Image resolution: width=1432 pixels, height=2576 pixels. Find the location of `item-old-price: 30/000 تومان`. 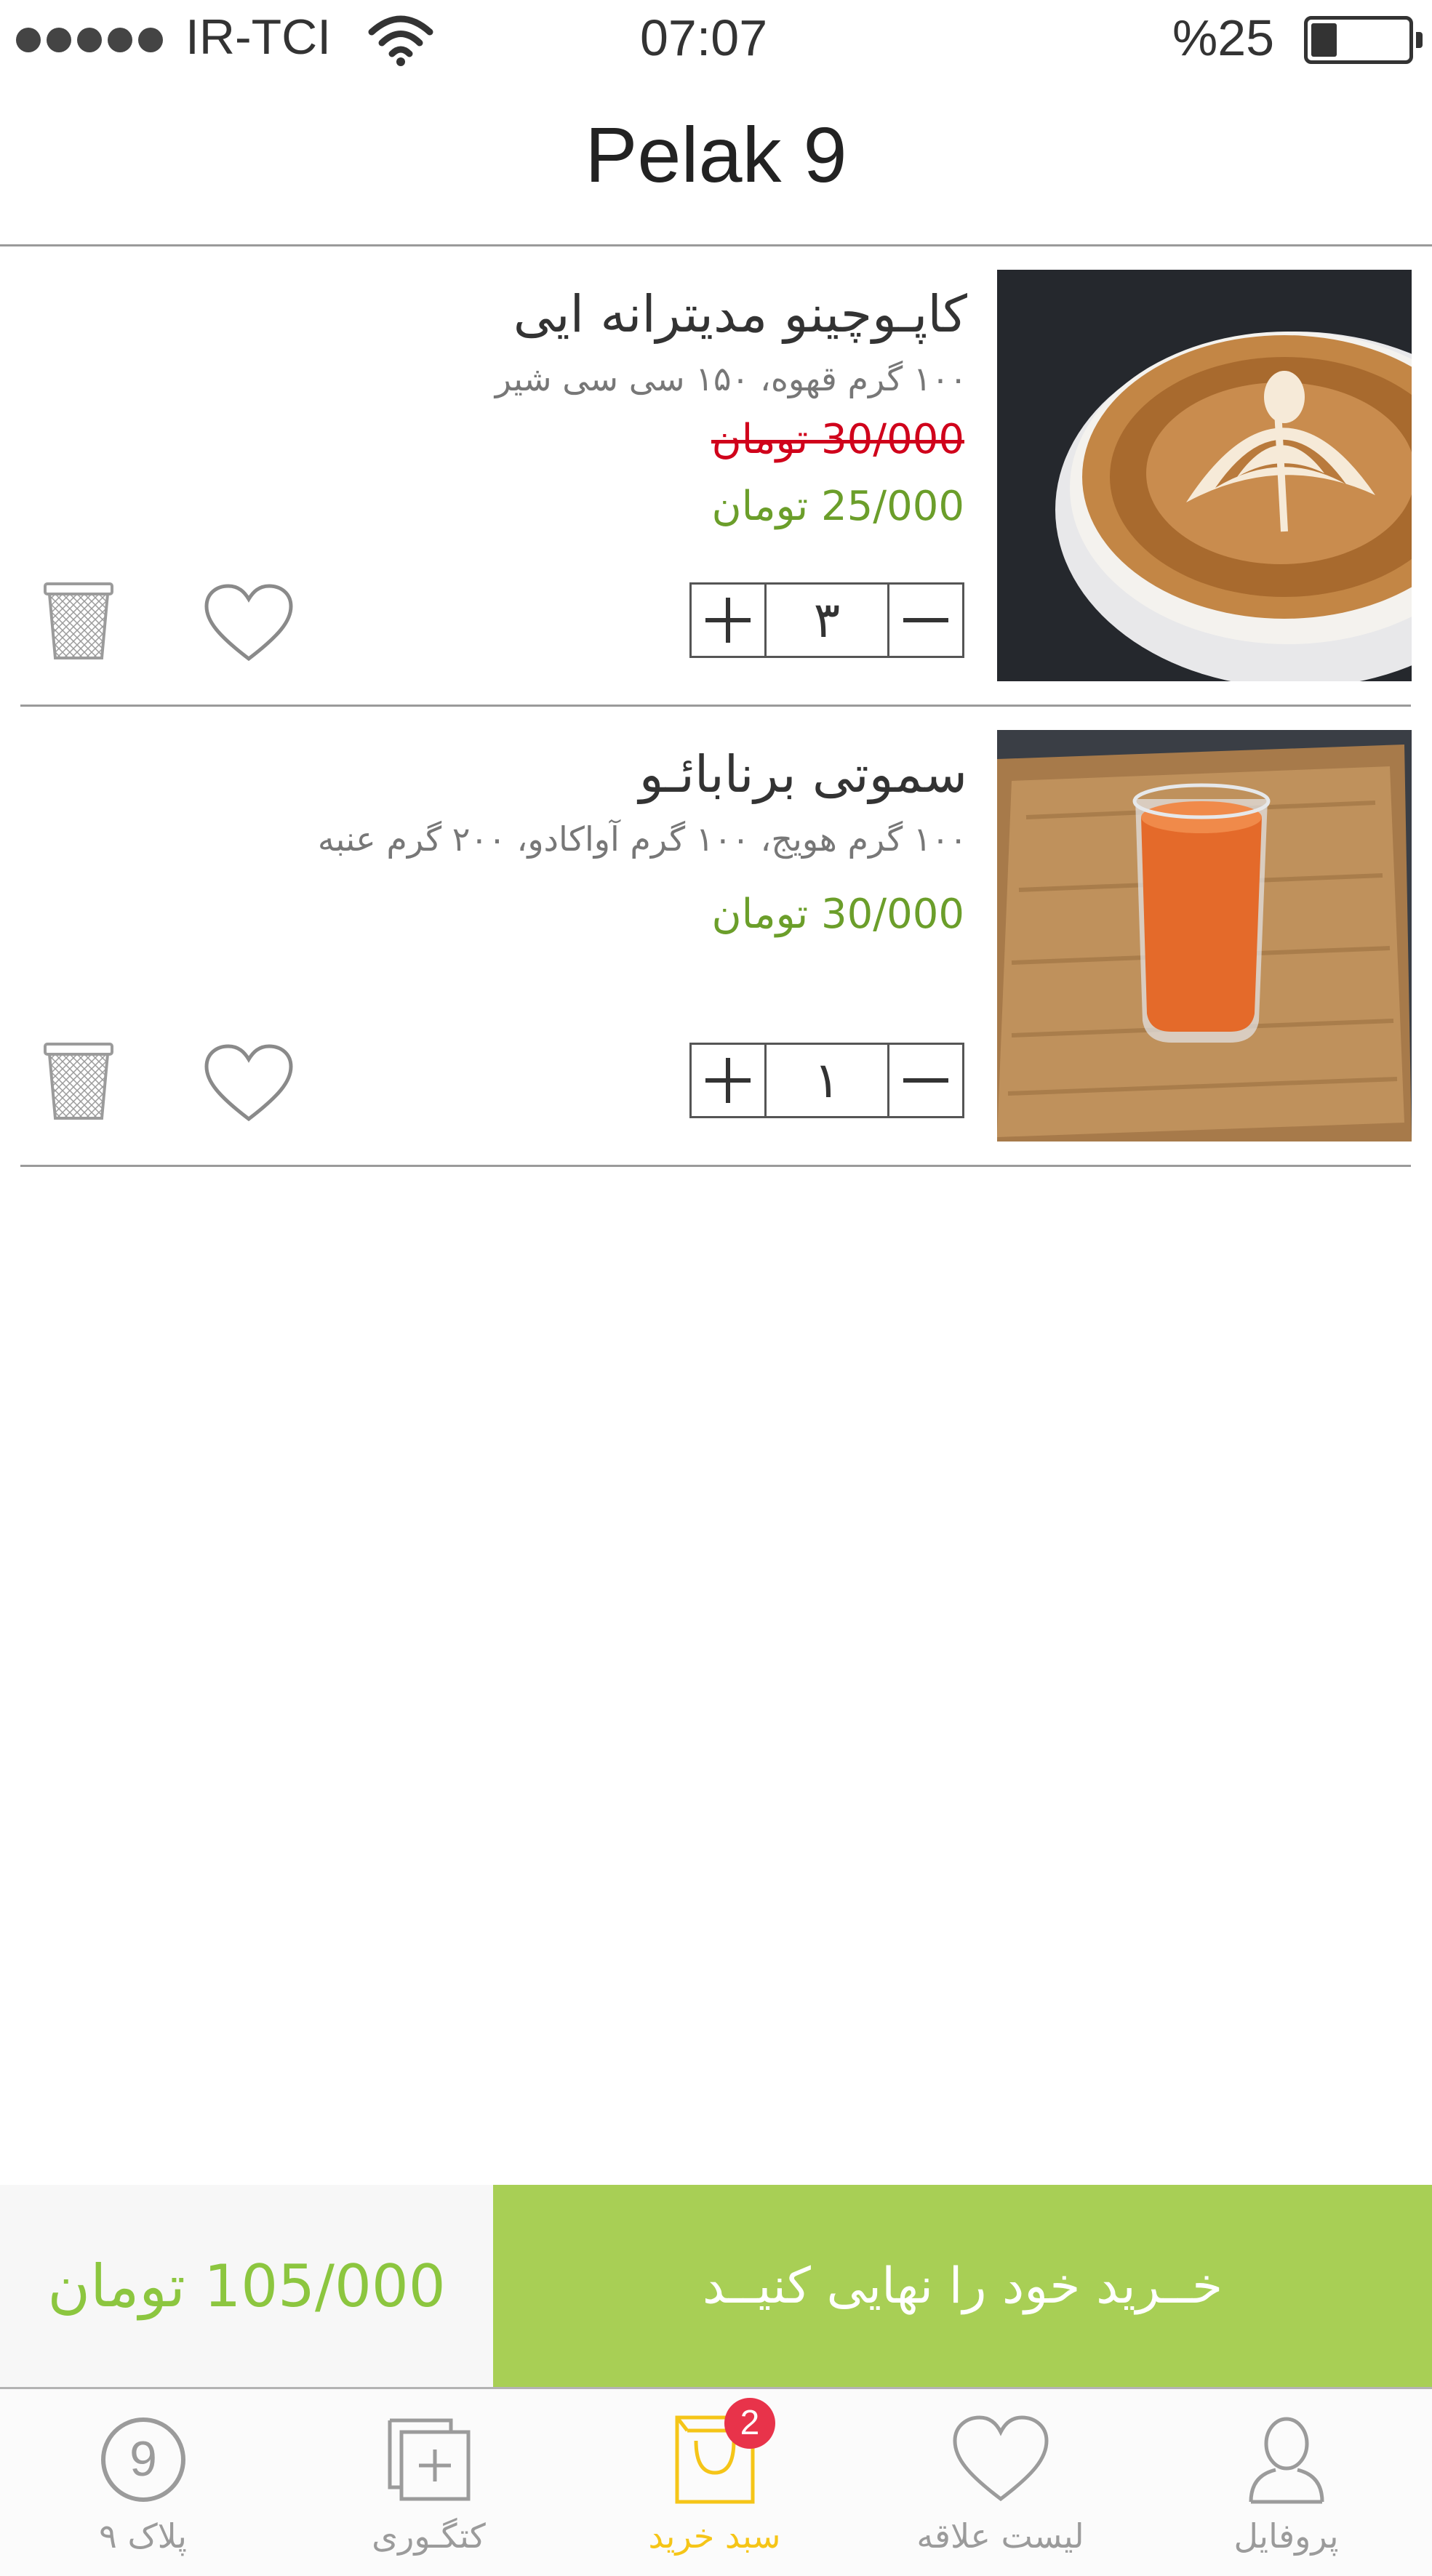

item-old-price: 30/000 تومان is located at coordinates (837, 439).